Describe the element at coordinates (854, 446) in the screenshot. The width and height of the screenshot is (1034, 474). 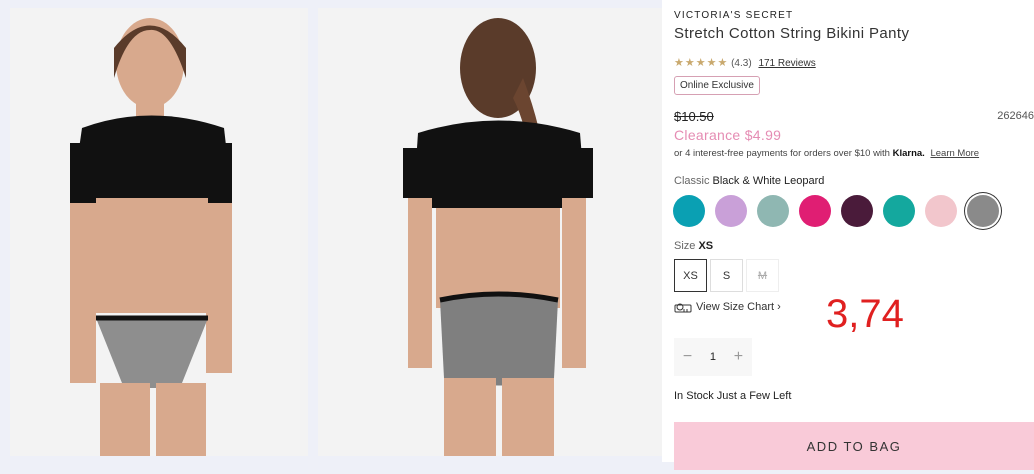
I see `add-to-bag-button: ADD TO BAG` at that location.